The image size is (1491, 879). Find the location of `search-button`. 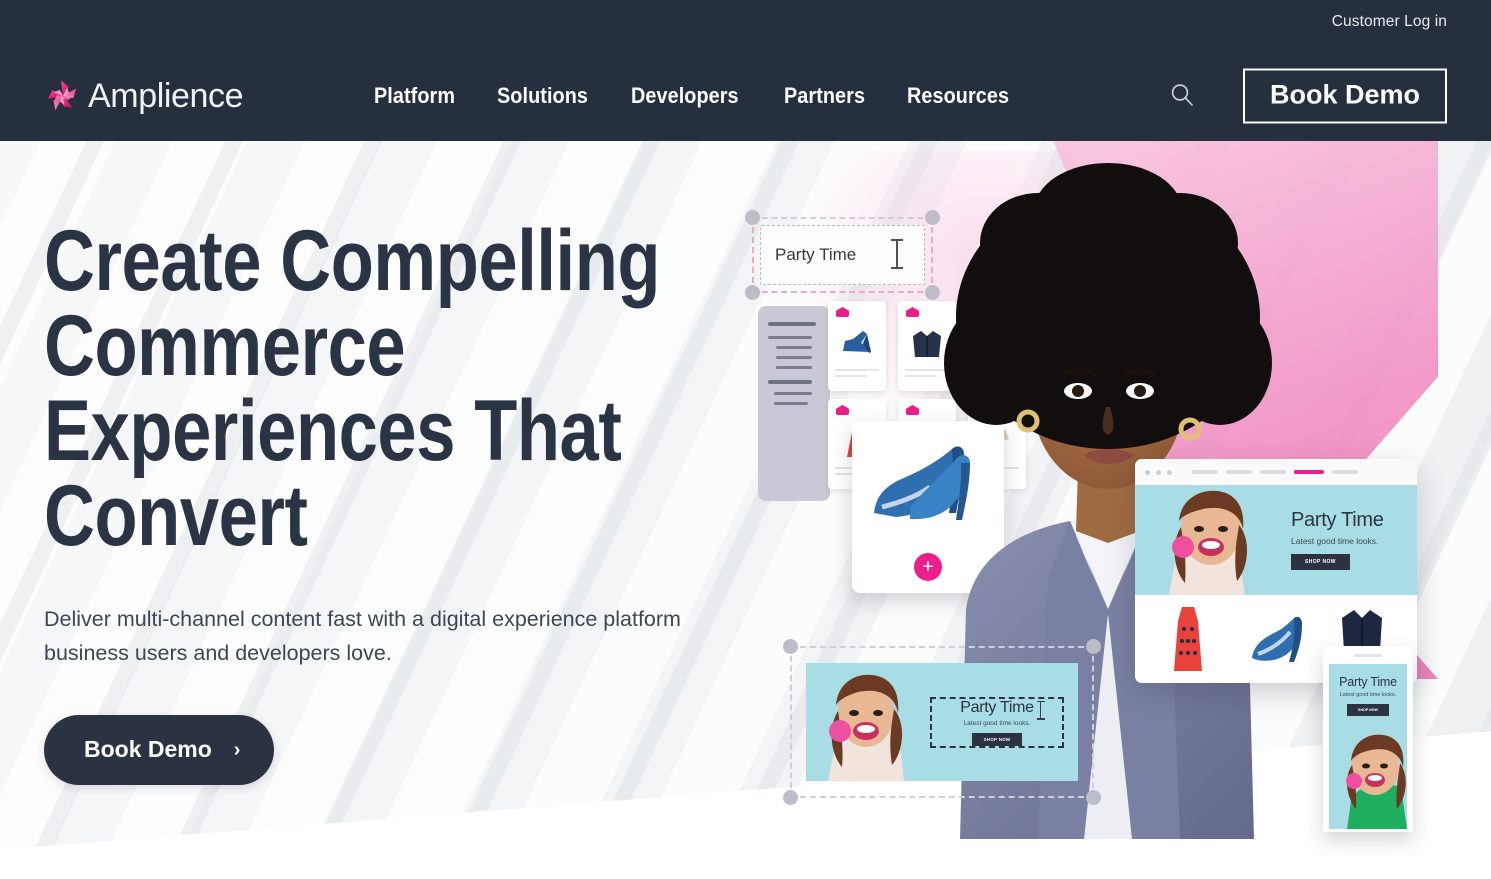

search-button is located at coordinates (1182, 96).